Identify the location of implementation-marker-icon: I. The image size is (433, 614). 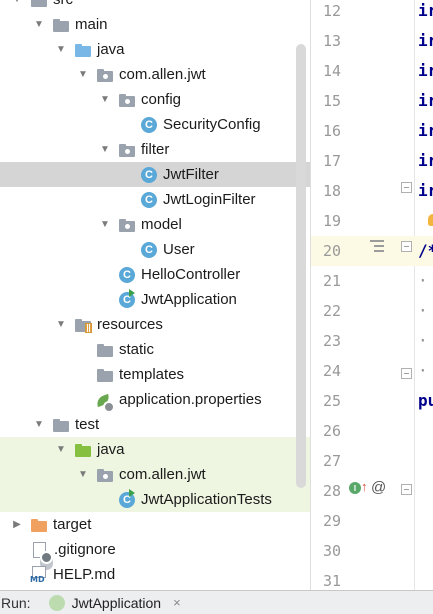
(355, 488).